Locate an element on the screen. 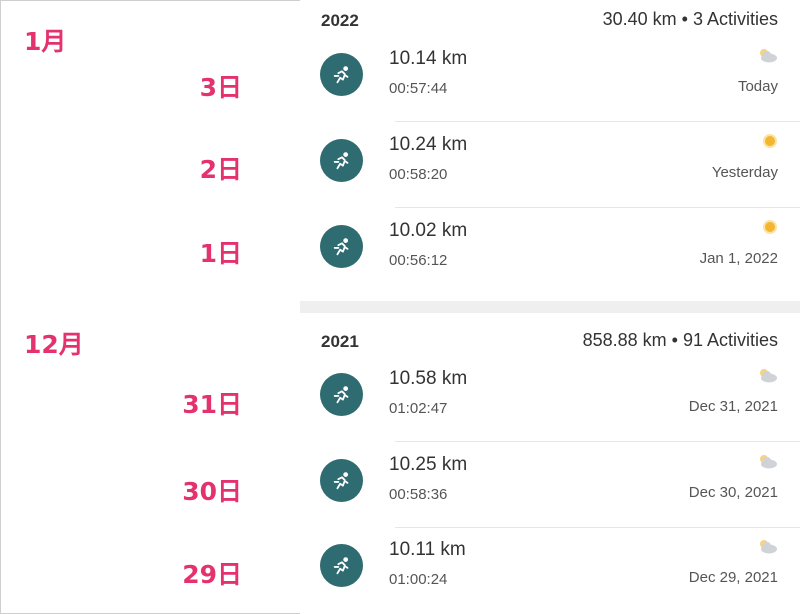  activity-row: 10.02 km 00:56:12 Jan 1, 2022 is located at coordinates (550, 251).